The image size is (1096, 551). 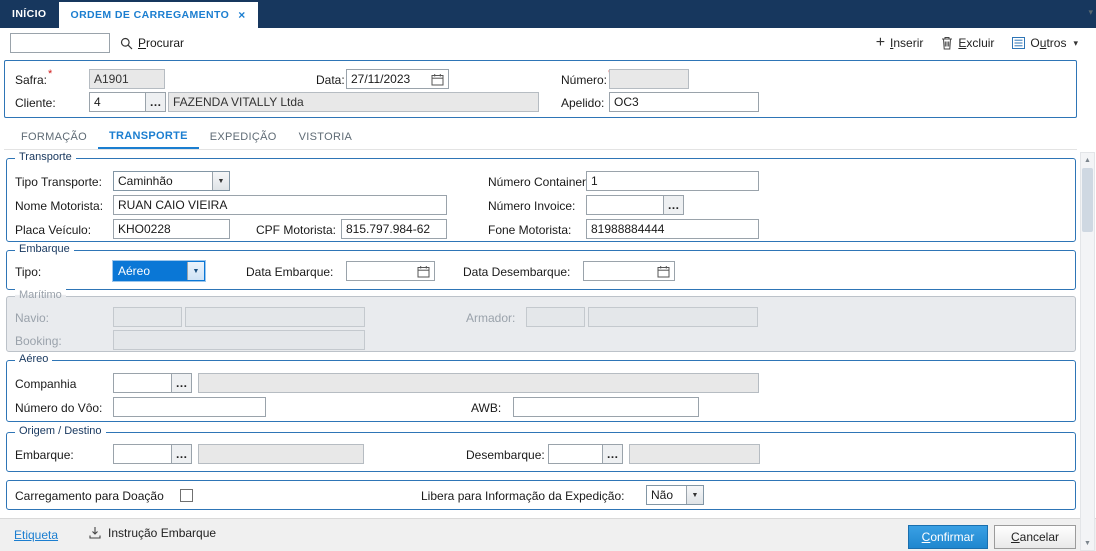 I want to click on safra-field: A1901, so click(x=127, y=79).